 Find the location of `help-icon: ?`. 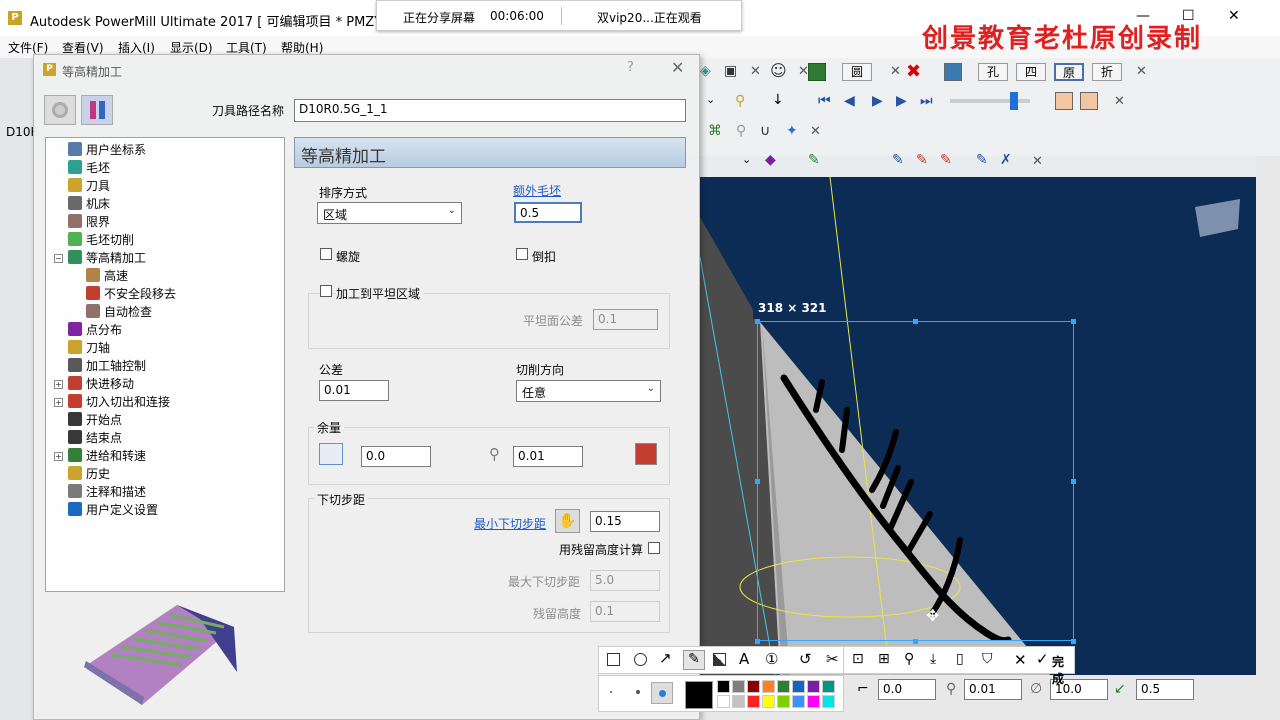

help-icon: ? is located at coordinates (630, 67).